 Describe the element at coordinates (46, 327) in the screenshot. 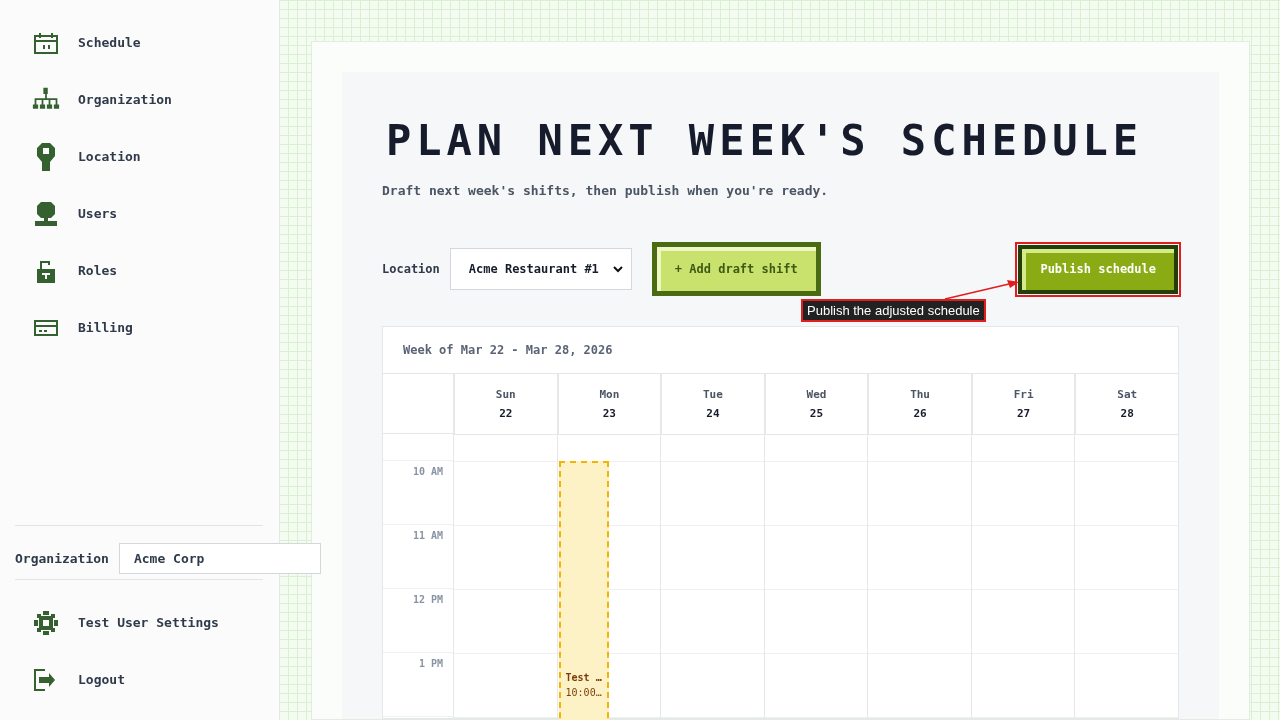

I see `credit-card-icon` at that location.